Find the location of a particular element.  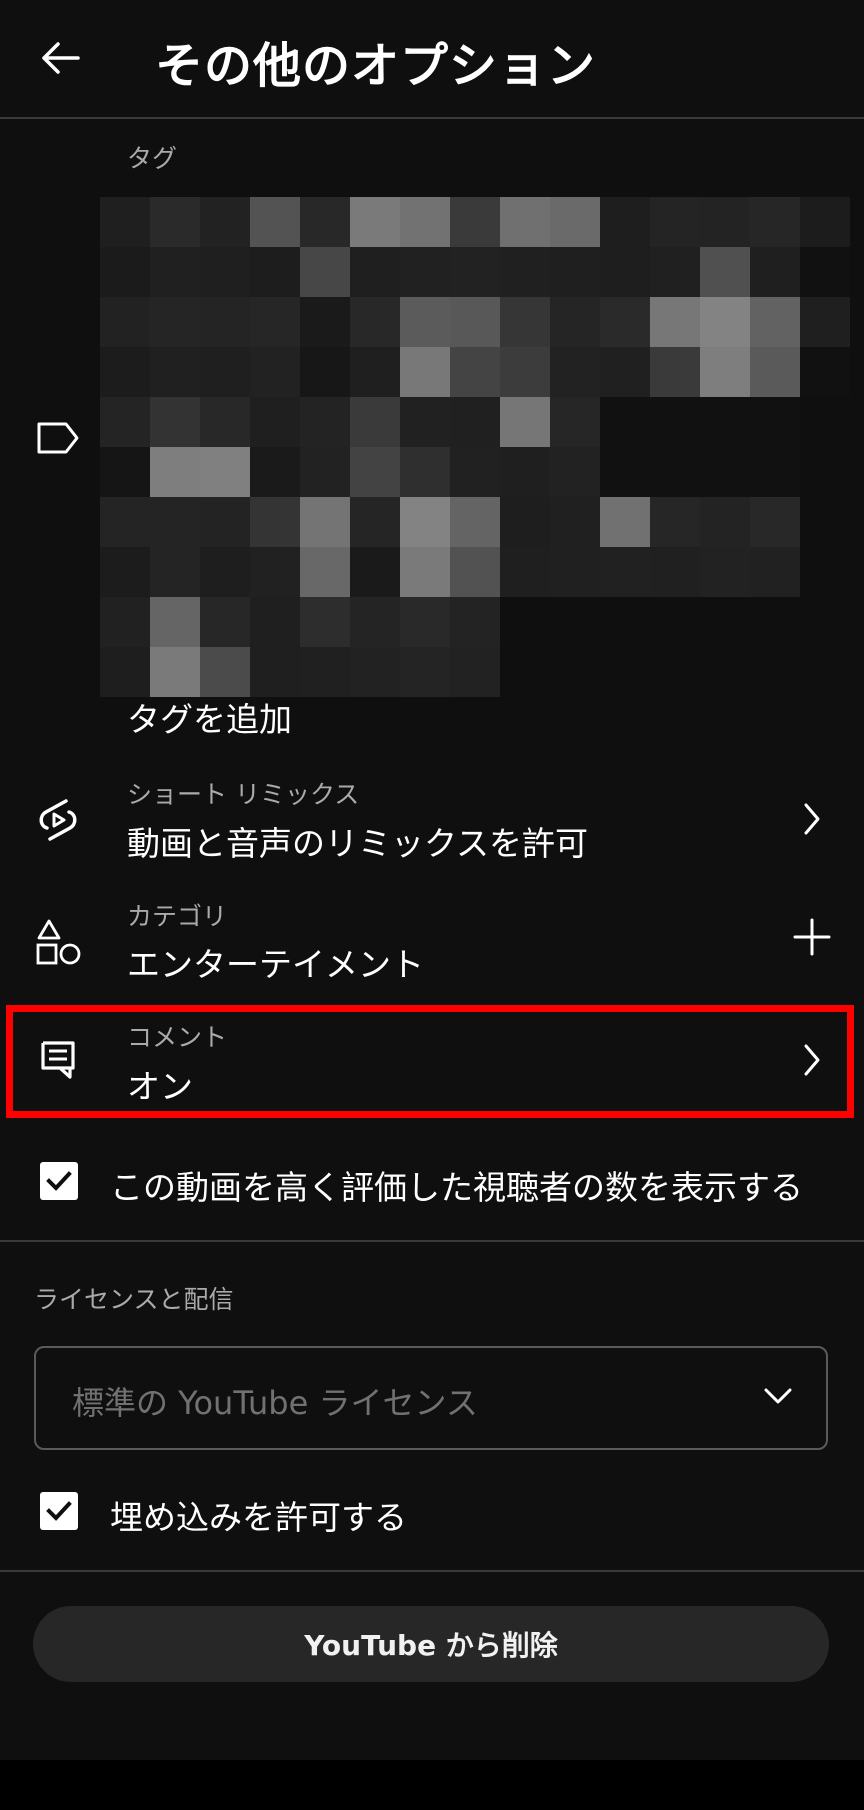

arrow-left-icon is located at coordinates (61, 58).